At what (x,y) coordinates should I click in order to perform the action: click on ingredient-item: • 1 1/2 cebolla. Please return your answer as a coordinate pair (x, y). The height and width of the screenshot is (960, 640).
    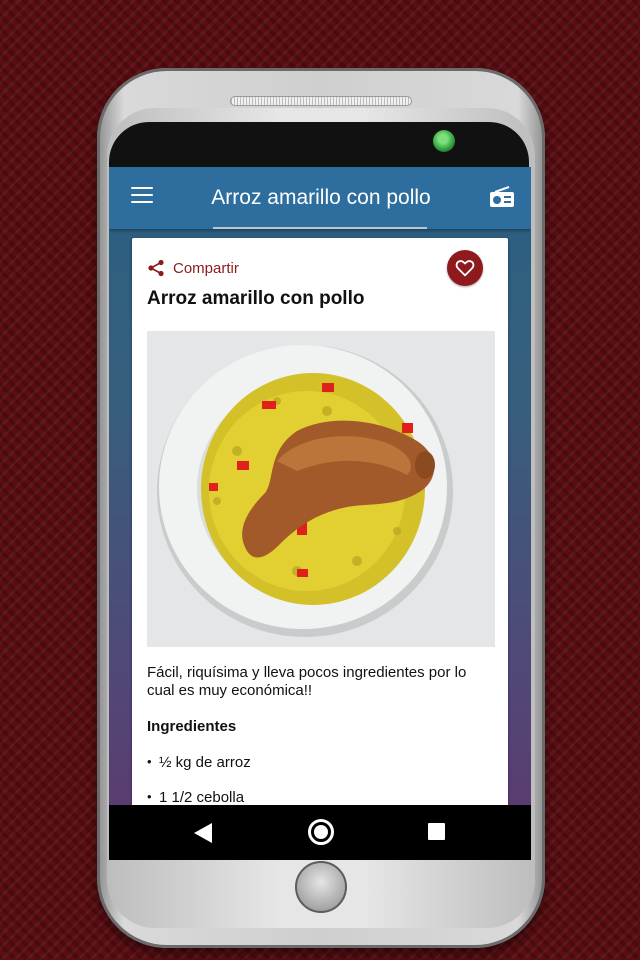
    Looking at the image, I should click on (195, 797).